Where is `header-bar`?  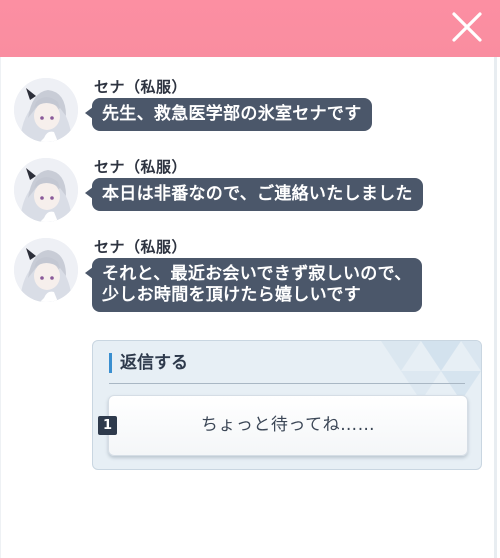
header-bar is located at coordinates (250, 28).